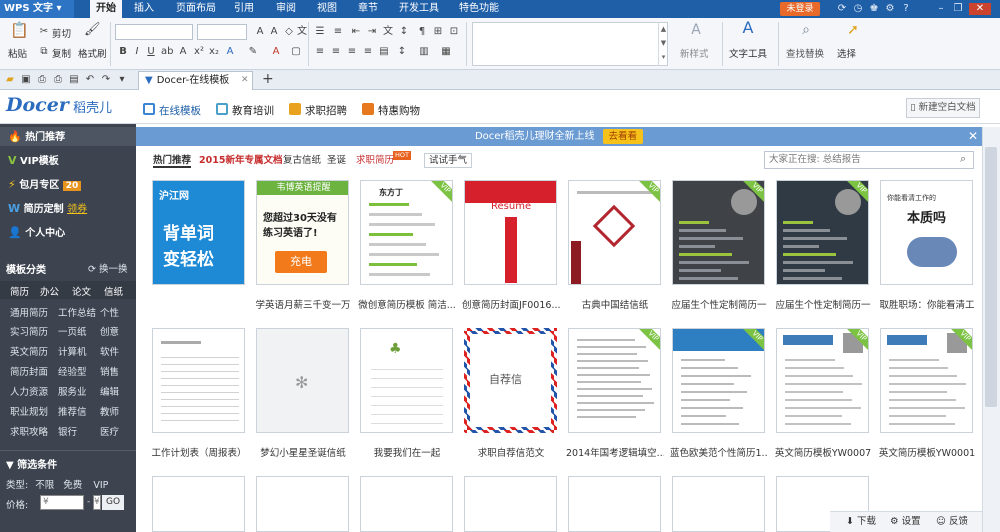 The width and height of the screenshot is (1000, 532). Describe the element at coordinates (180, 111) in the screenshot. I see `header-tab-online-template: 在线模板` at that location.